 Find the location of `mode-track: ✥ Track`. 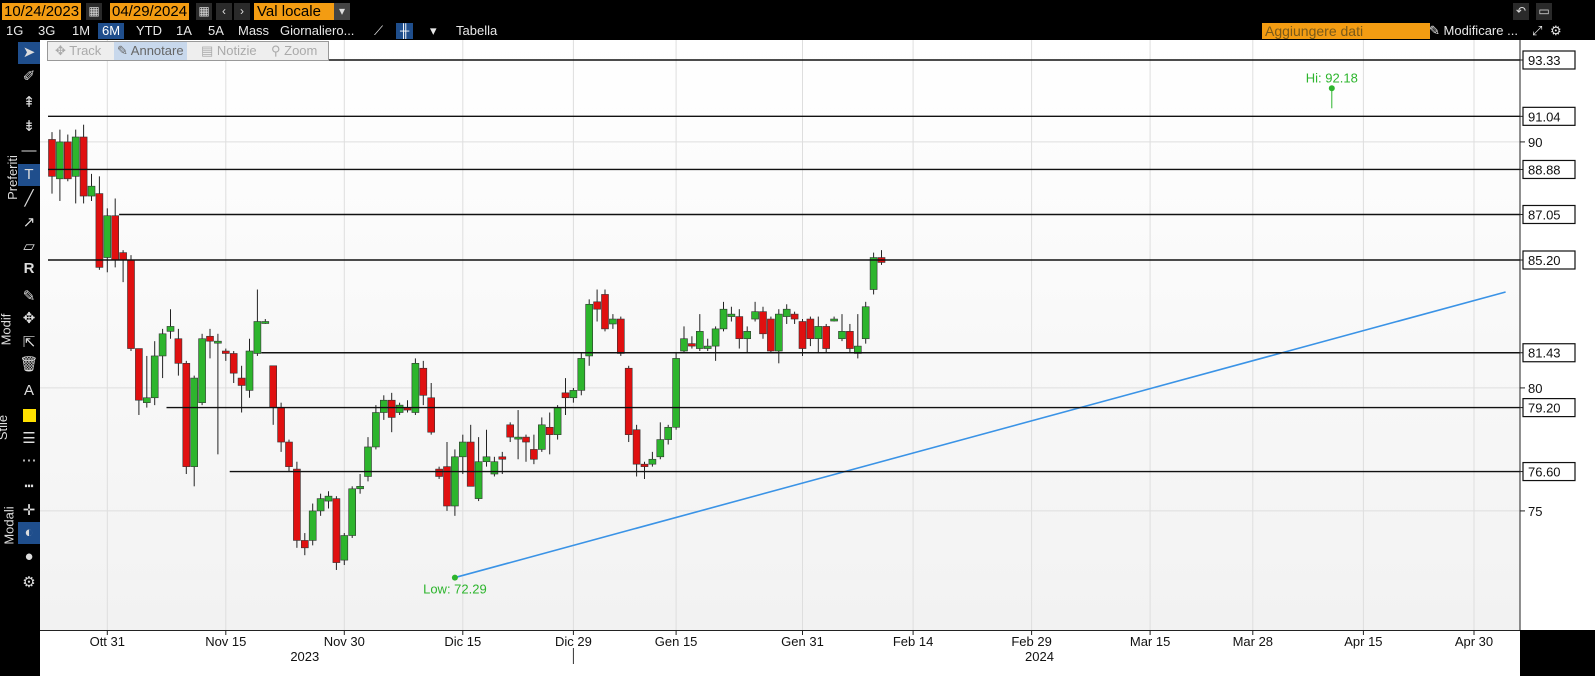

mode-track: ✥ Track is located at coordinates (78, 51).